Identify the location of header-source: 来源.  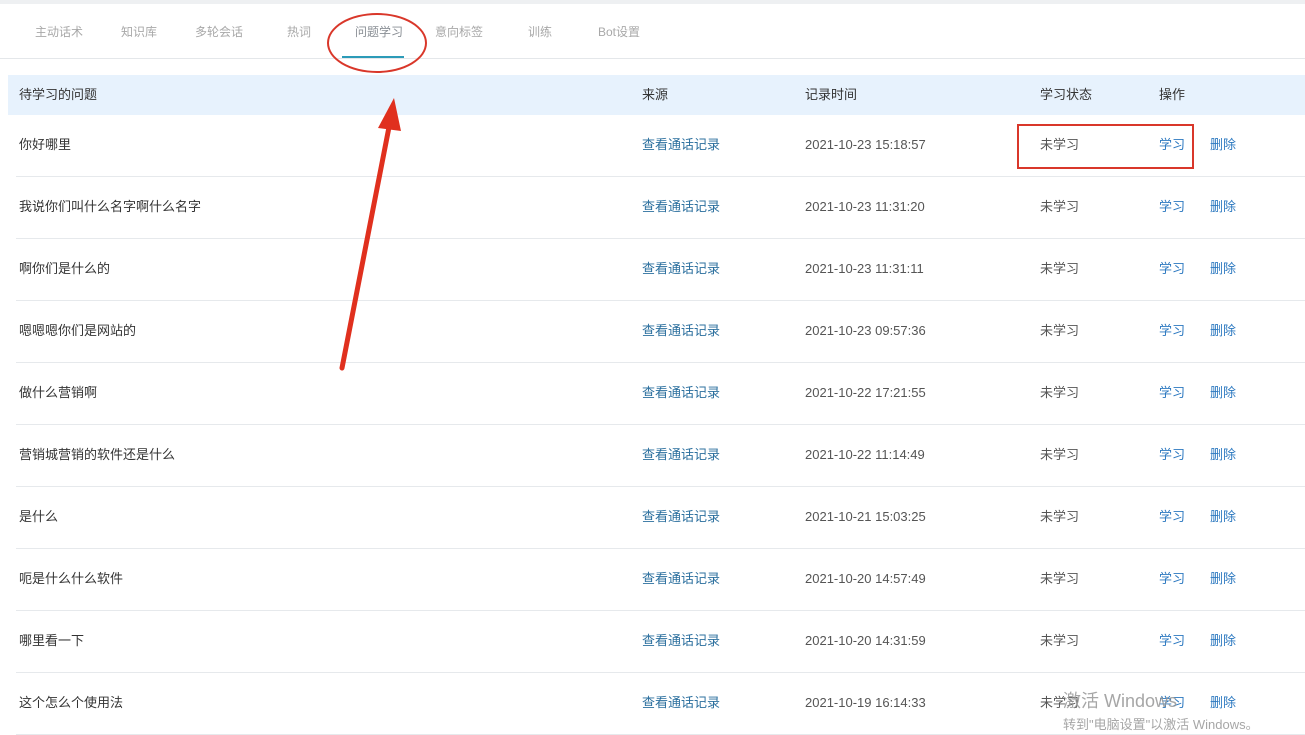
(655, 94).